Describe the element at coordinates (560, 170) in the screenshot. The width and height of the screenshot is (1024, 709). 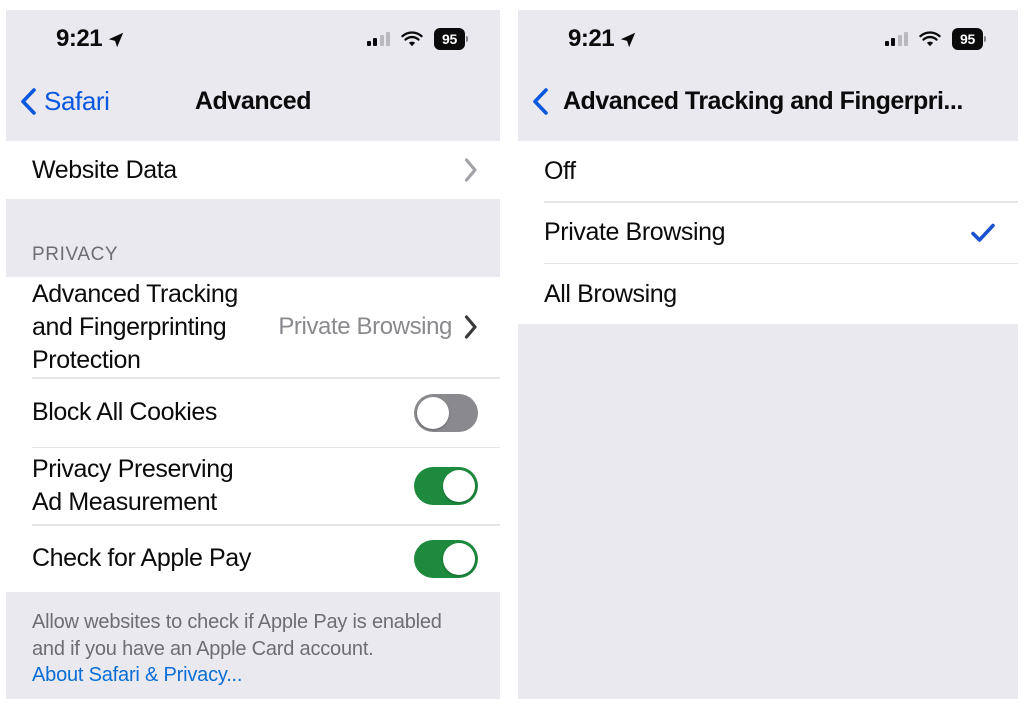
I see `option-off-label: Off` at that location.